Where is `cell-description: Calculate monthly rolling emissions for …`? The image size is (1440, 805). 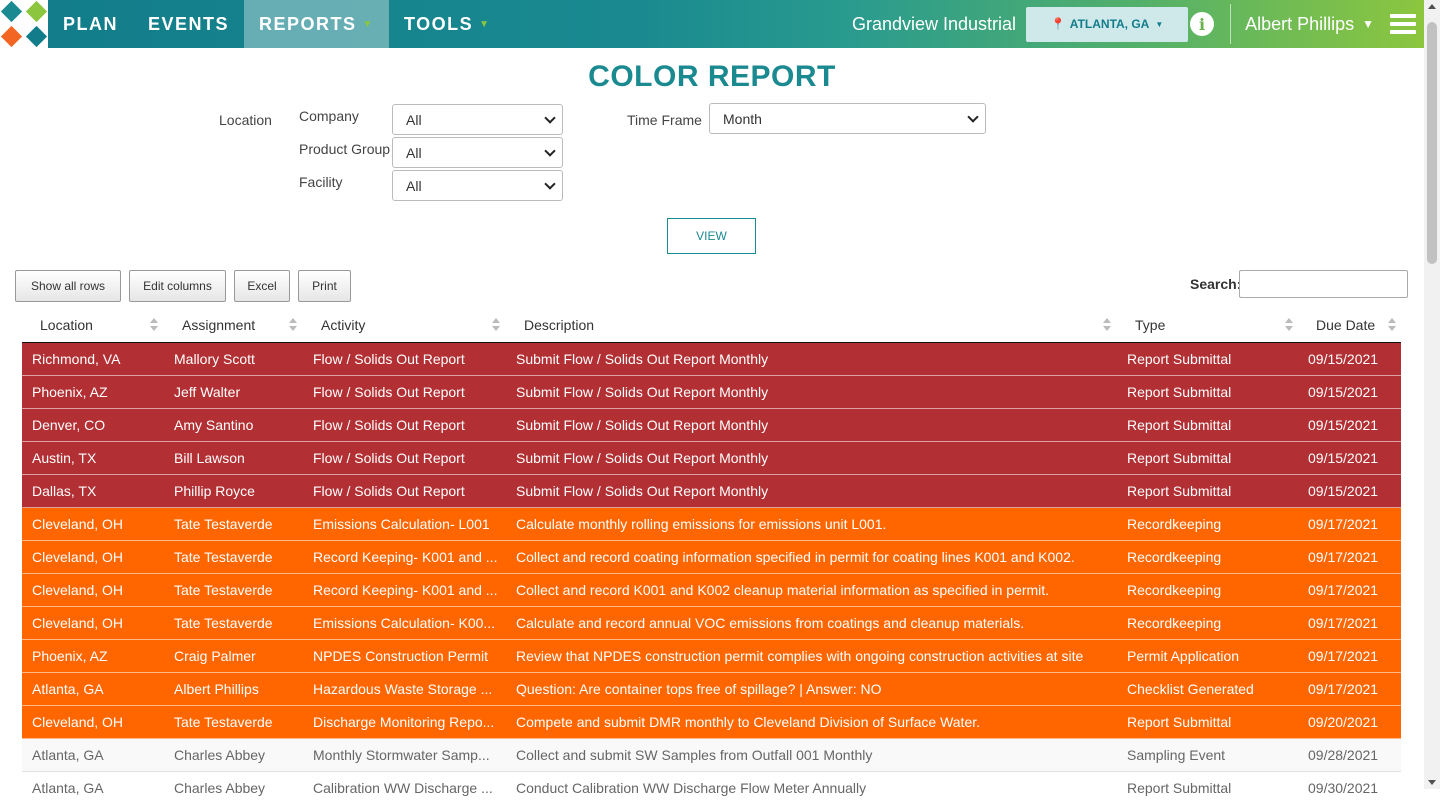 cell-description: Calculate monthly rolling emissions for … is located at coordinates (701, 524).